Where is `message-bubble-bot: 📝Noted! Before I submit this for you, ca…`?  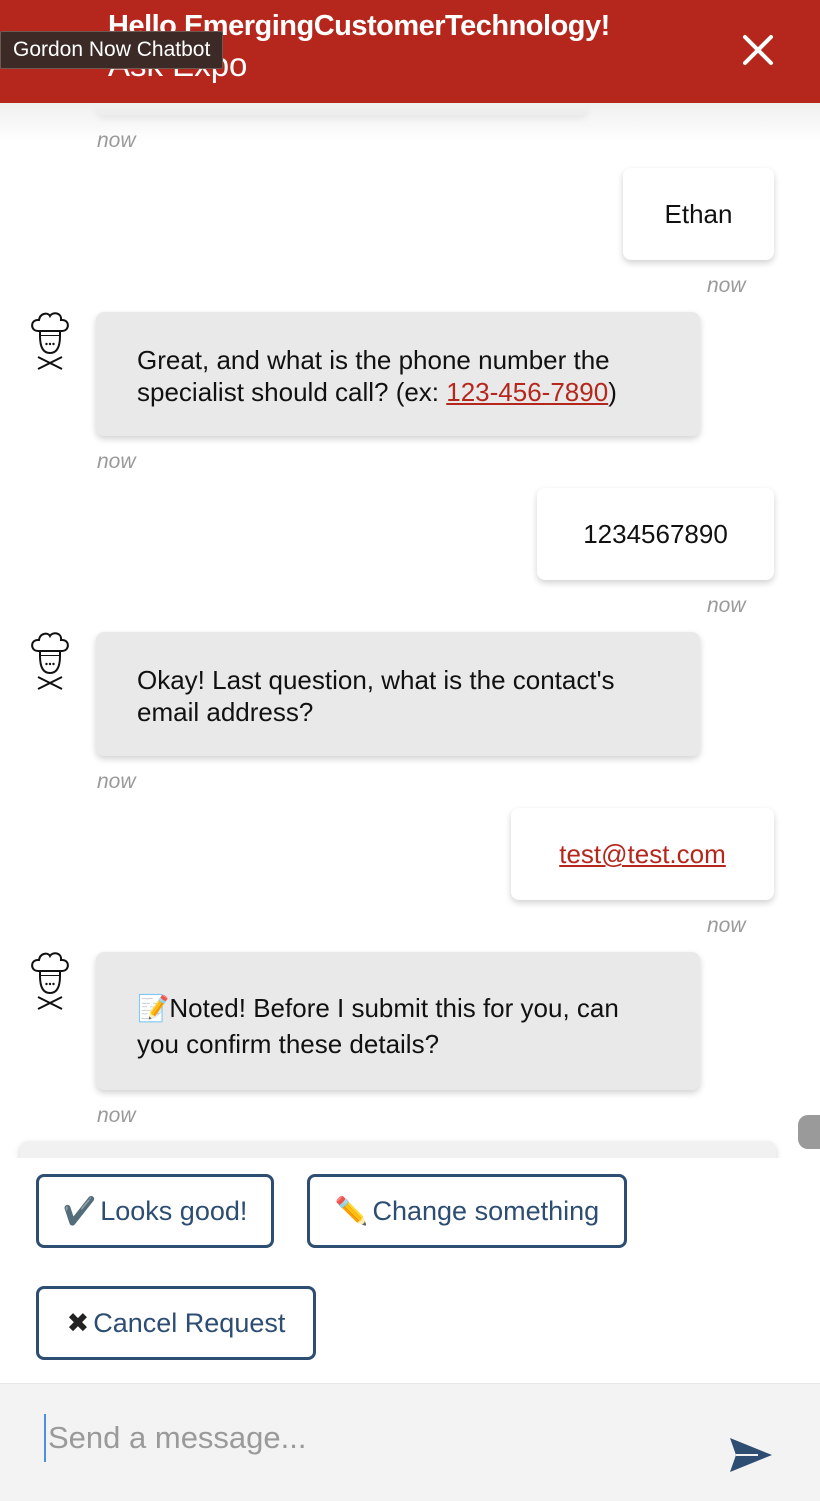
message-bubble-bot: 📝Noted! Before I submit this for you, ca… is located at coordinates (398, 1021).